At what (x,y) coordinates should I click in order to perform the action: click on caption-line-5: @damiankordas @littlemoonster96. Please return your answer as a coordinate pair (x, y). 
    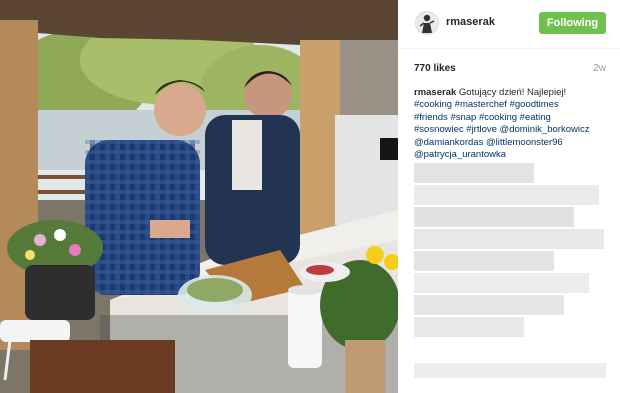
    Looking at the image, I should click on (511, 143).